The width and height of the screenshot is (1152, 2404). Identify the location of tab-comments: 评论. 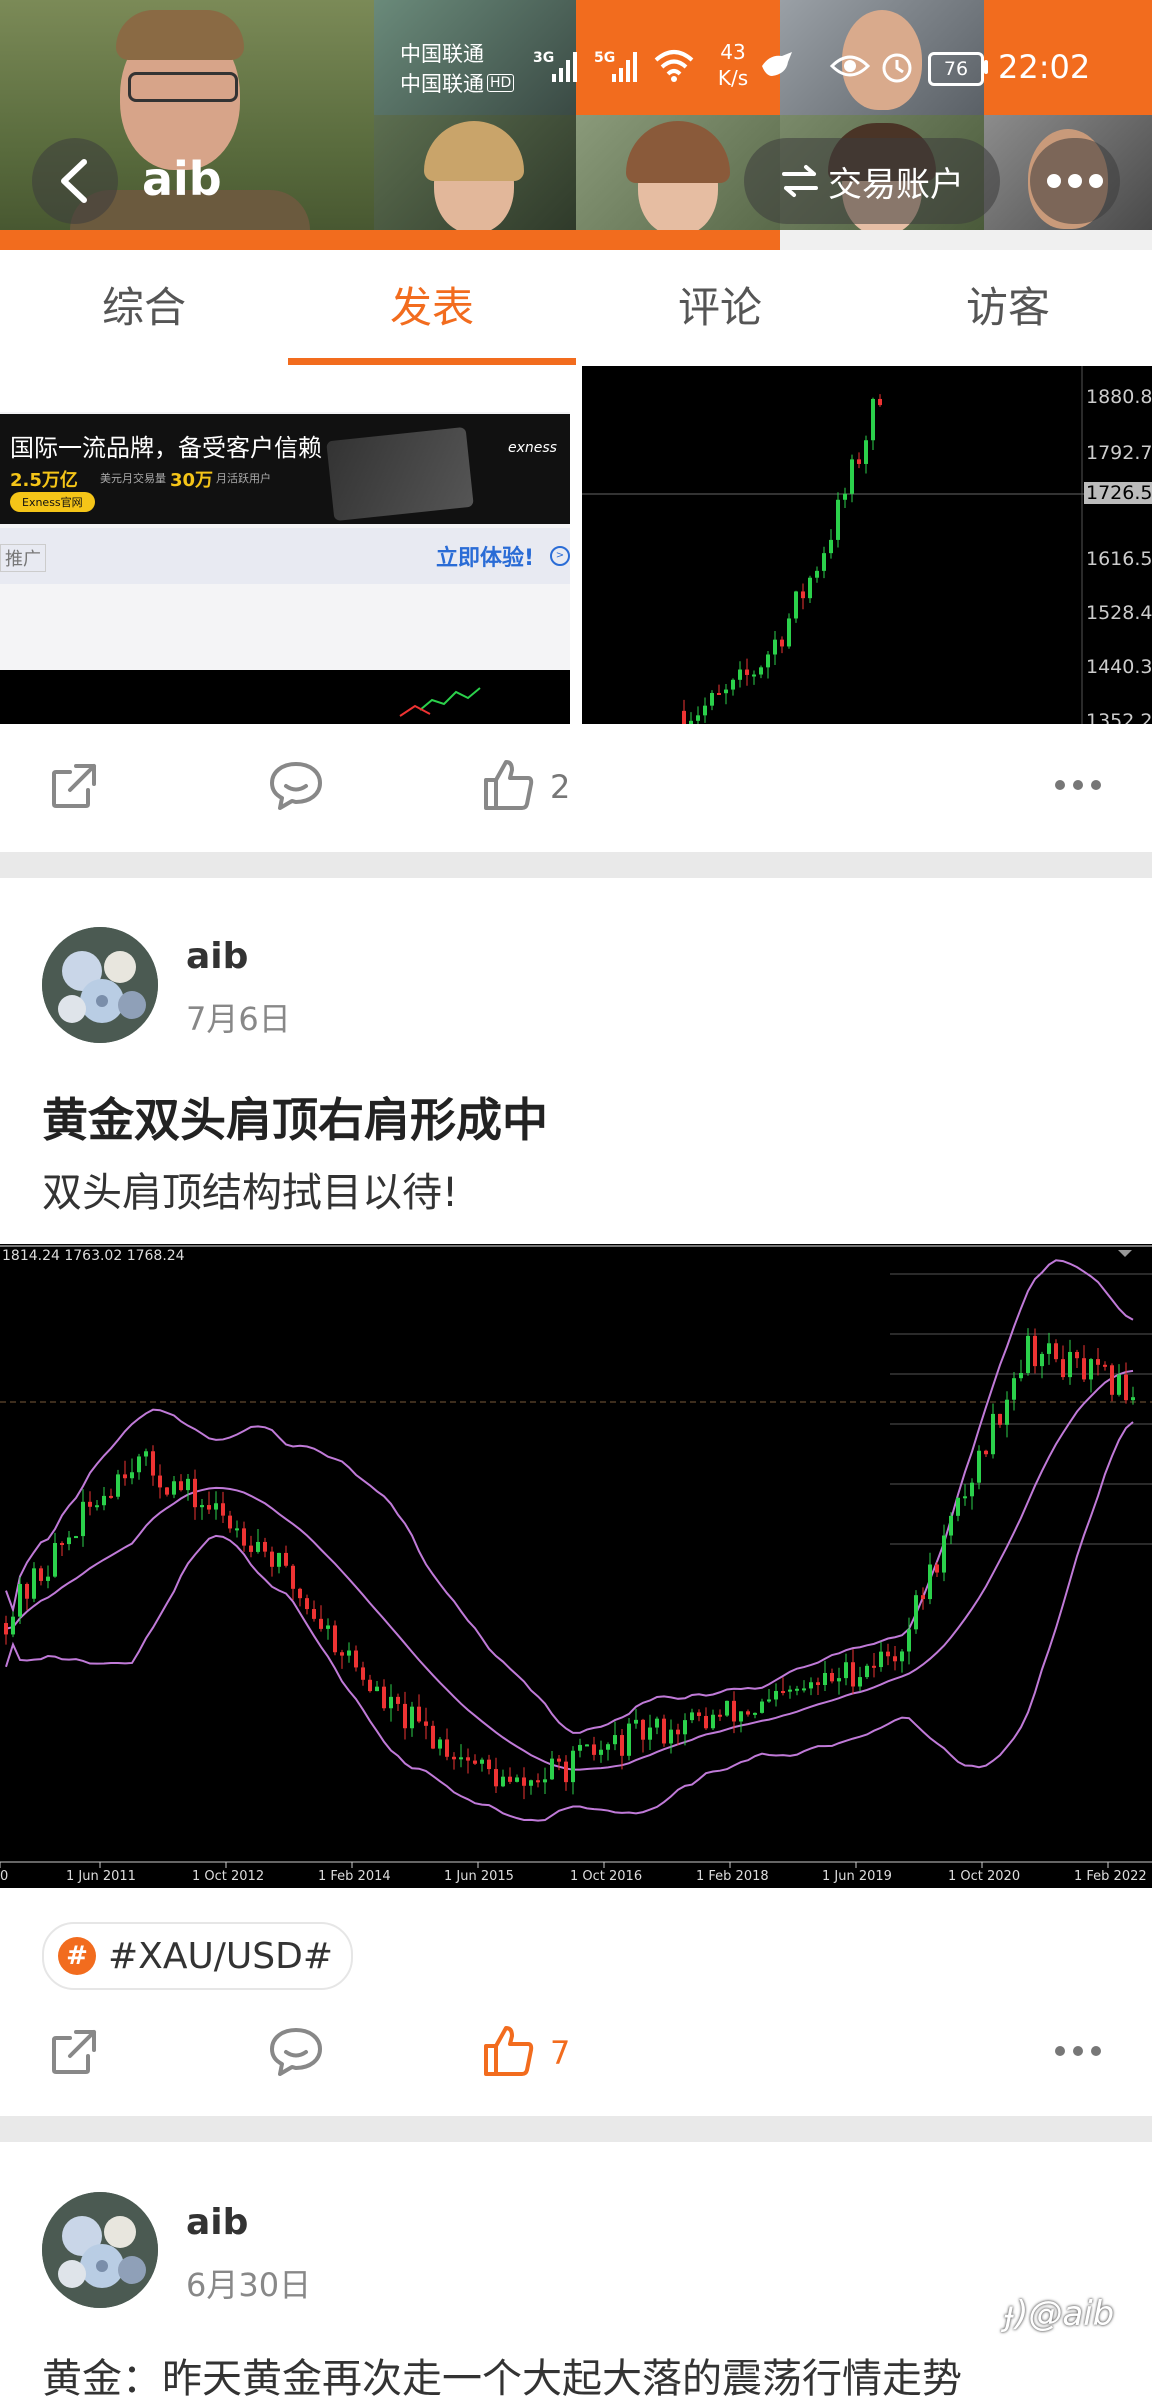
(720, 308).